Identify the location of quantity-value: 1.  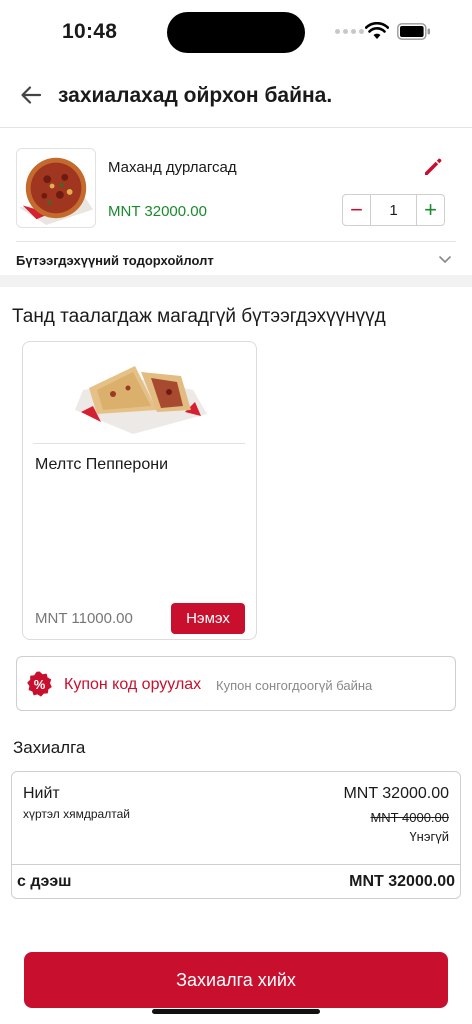
(393, 210).